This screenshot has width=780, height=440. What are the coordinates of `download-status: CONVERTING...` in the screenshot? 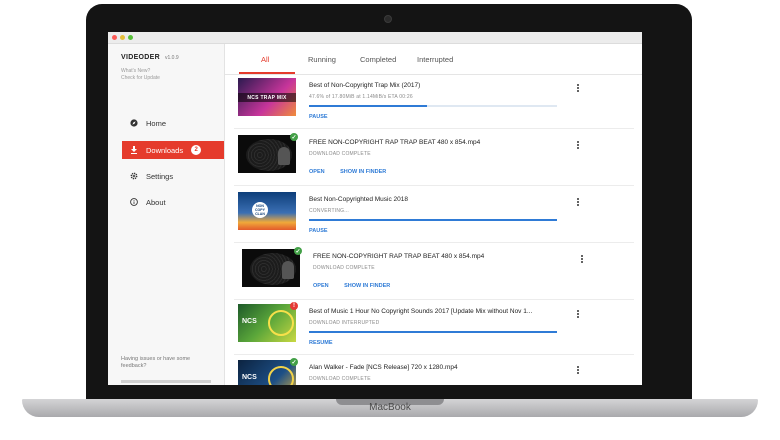 It's located at (329, 211).